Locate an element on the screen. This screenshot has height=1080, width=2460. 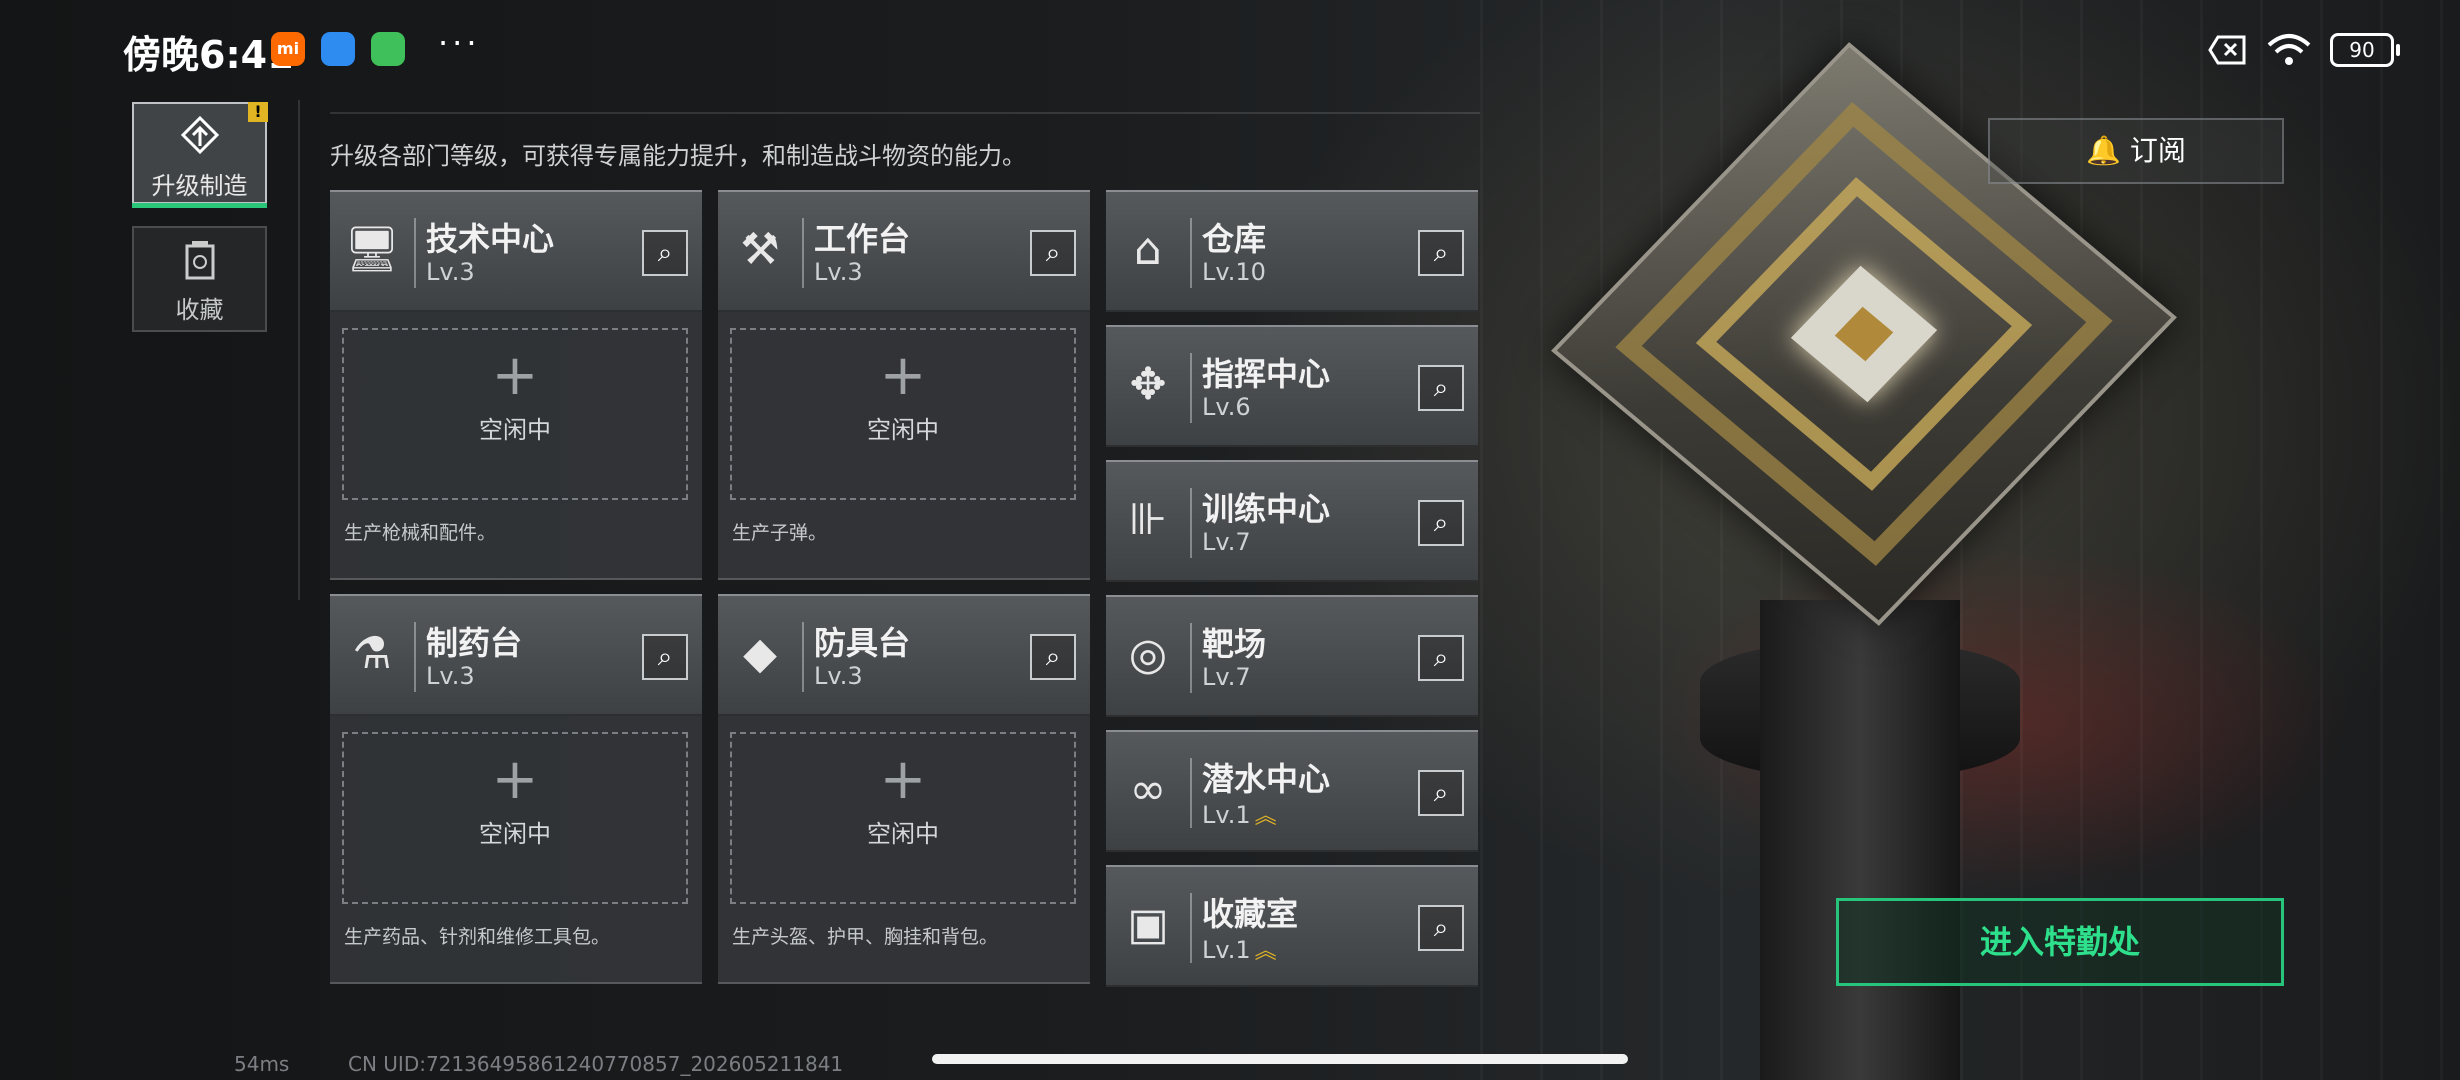
pharmacy-icon: ⚗ is located at coordinates (372, 653).